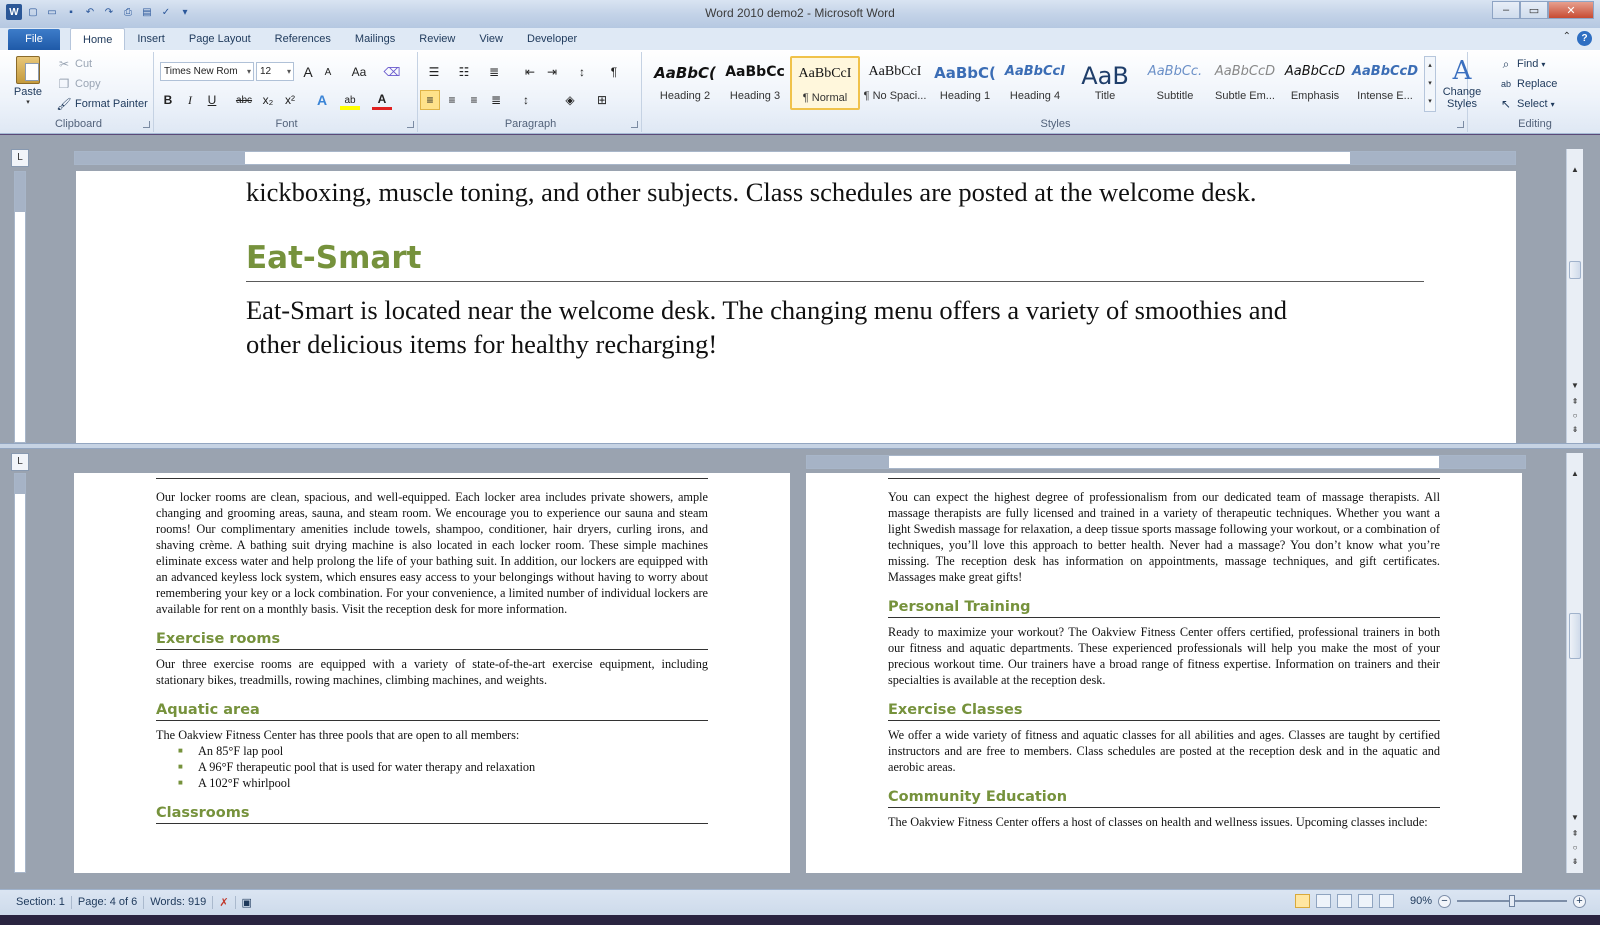 This screenshot has width=1600, height=925. Describe the element at coordinates (1574, 296) in the screenshot. I see `vertical-scrollbar-top: ▲ ▼ ⇞ ○ ⇟` at that location.